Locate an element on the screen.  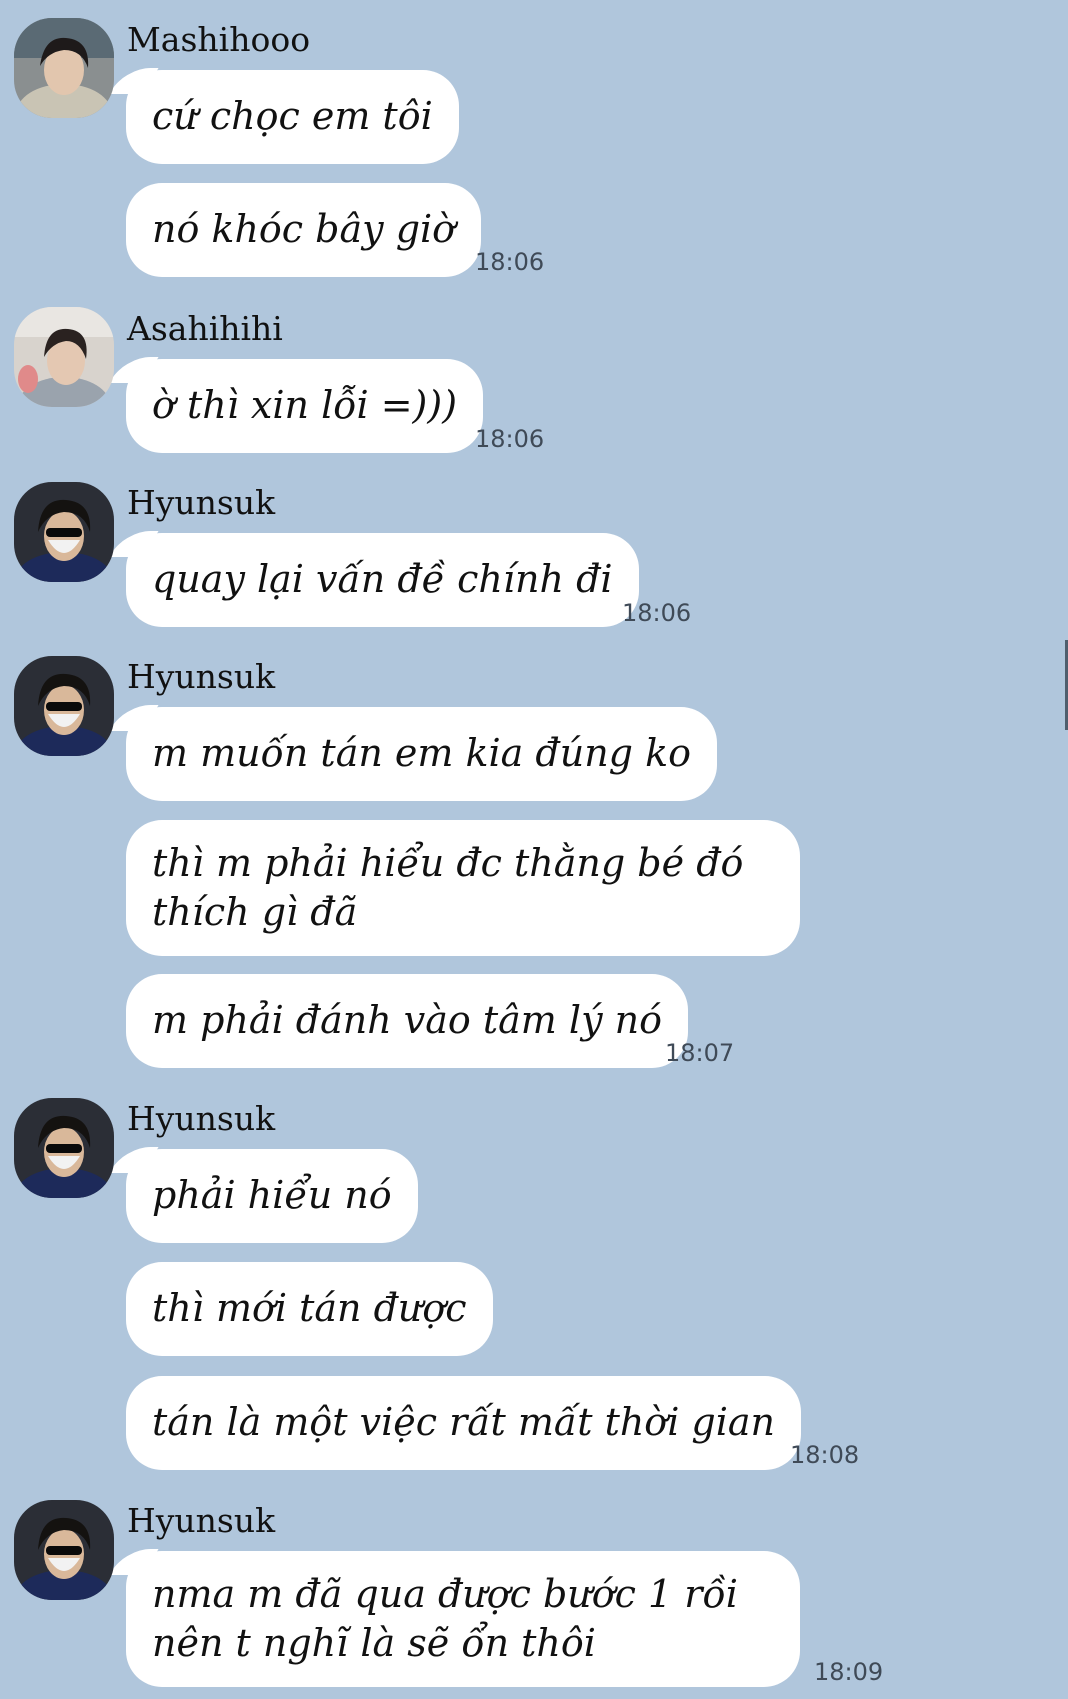
message-text: tán là một việc rất mất thời gian is located at coordinates (464, 1422).